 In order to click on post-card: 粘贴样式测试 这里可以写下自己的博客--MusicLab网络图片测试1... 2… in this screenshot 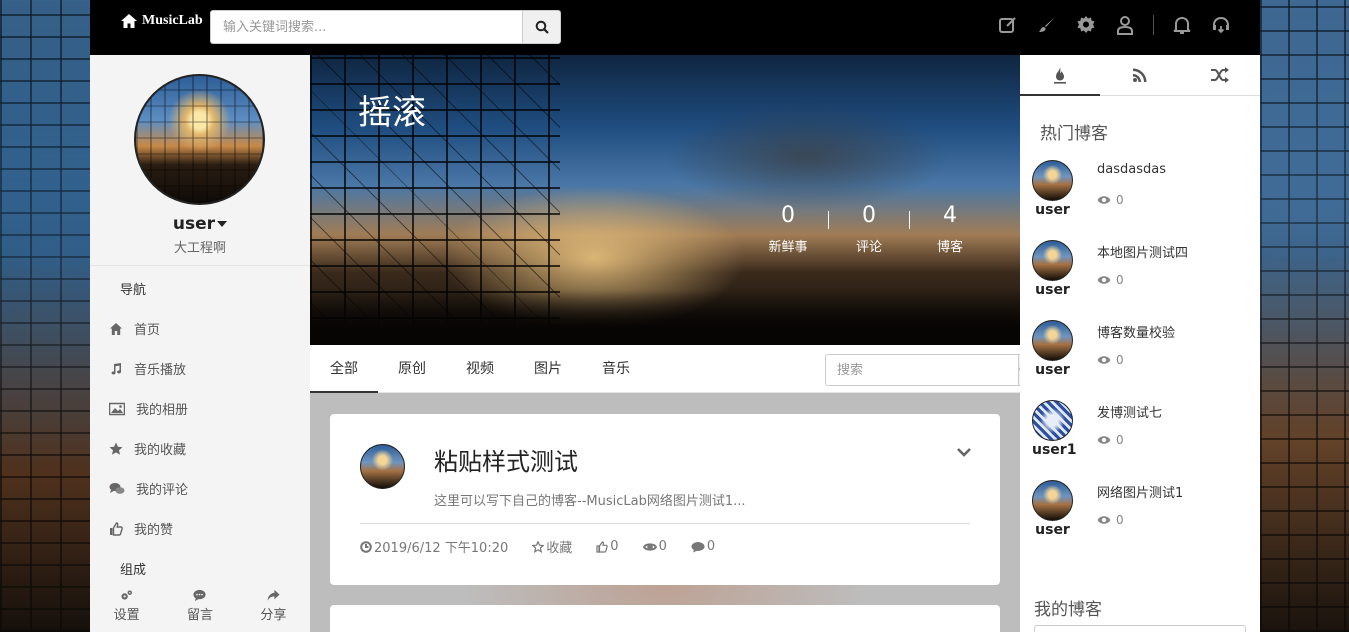, I will do `click(665, 499)`.